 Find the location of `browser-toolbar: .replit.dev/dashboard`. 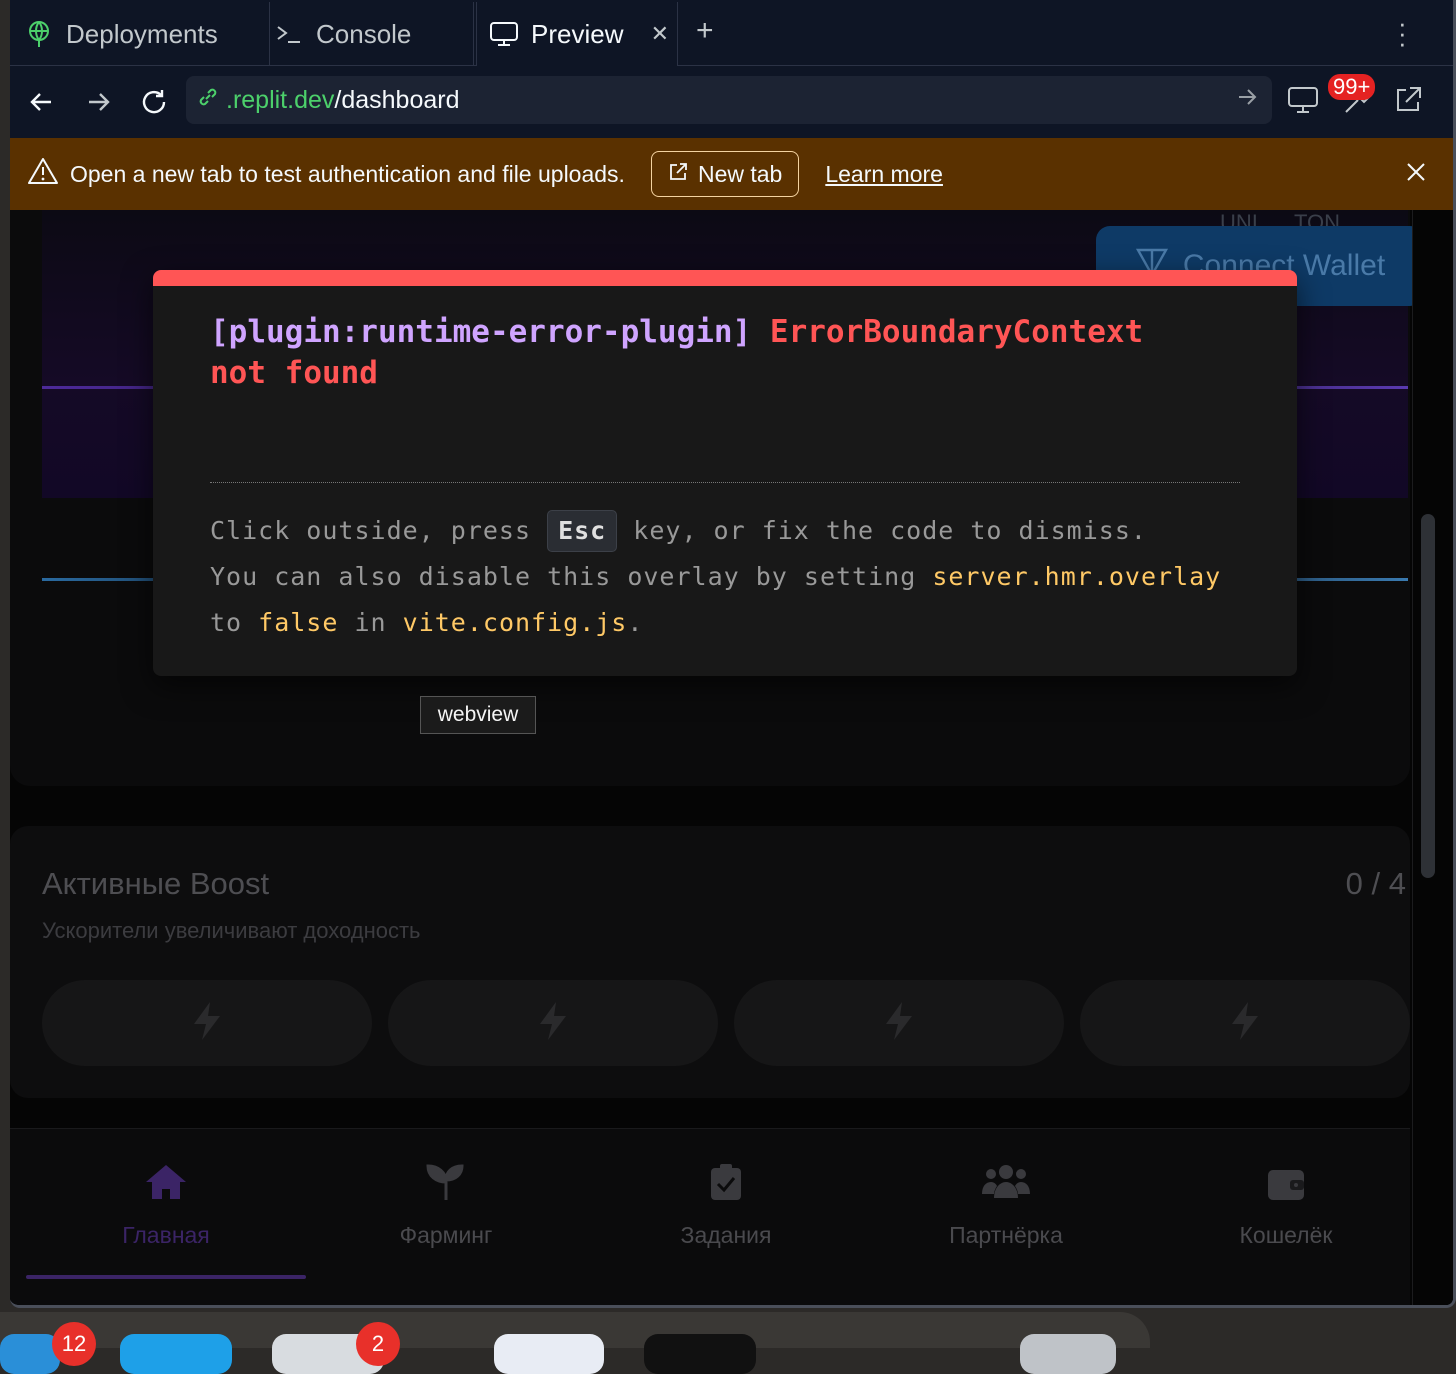

browser-toolbar: .replit.dev/dashboard is located at coordinates (731, 102).